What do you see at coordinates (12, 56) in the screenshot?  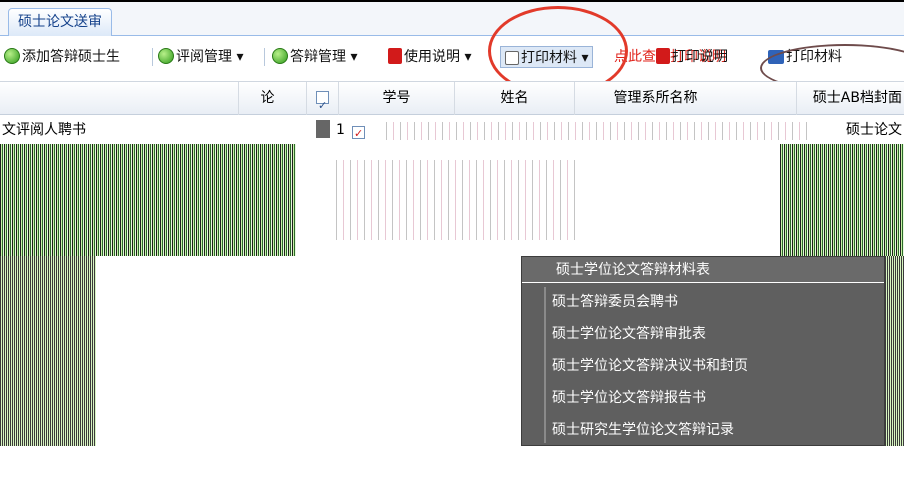 I see `add-icon` at bounding box center [12, 56].